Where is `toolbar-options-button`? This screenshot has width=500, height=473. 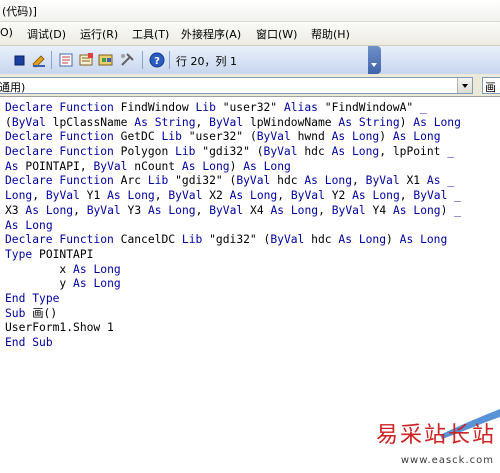 toolbar-options-button is located at coordinates (374, 60).